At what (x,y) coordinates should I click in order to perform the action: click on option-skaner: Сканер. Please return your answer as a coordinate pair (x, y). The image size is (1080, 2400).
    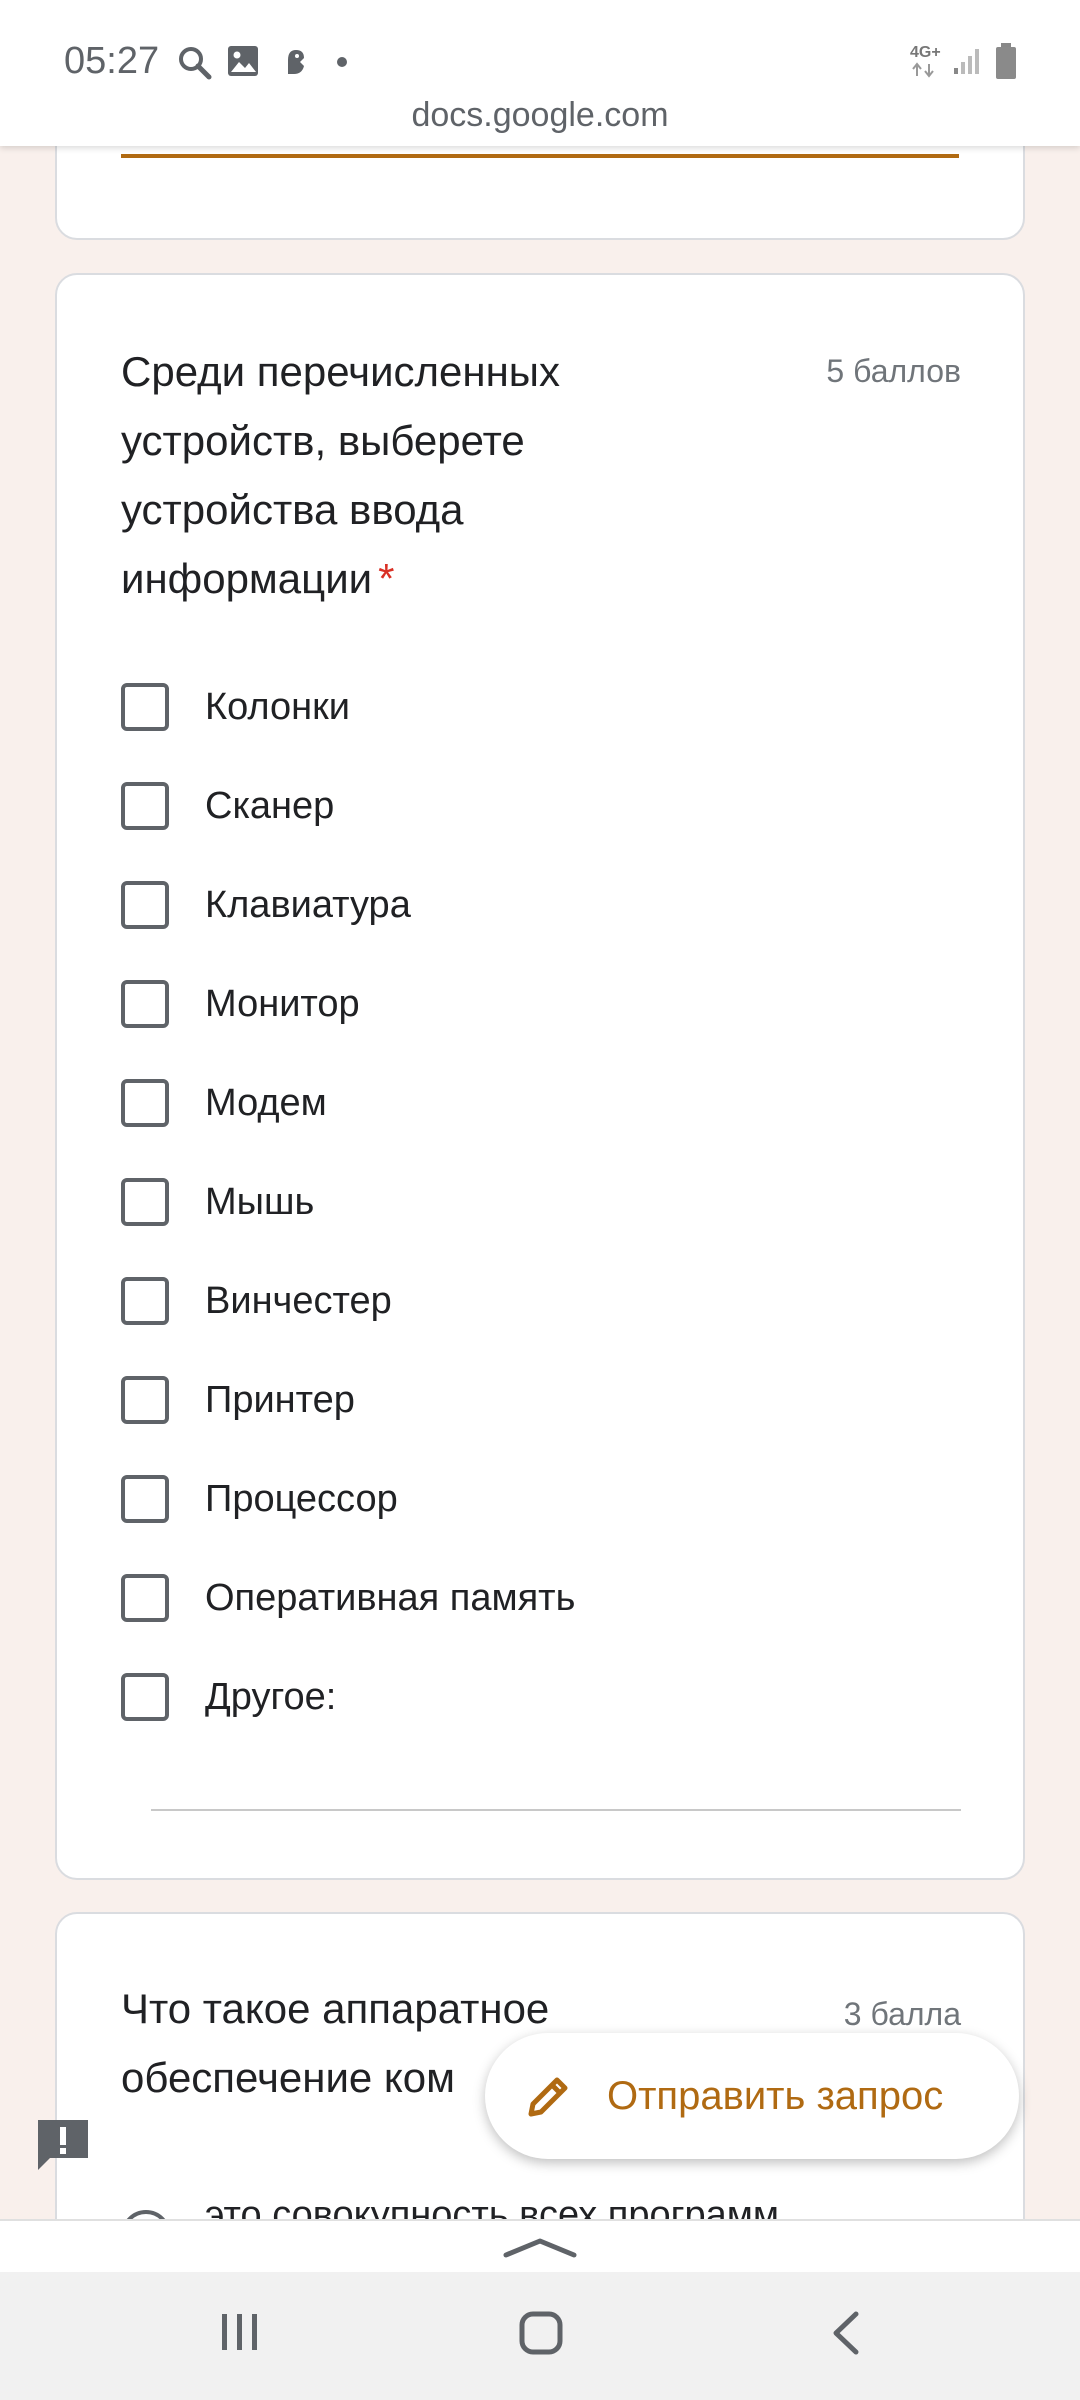
    Looking at the image, I should click on (227, 806).